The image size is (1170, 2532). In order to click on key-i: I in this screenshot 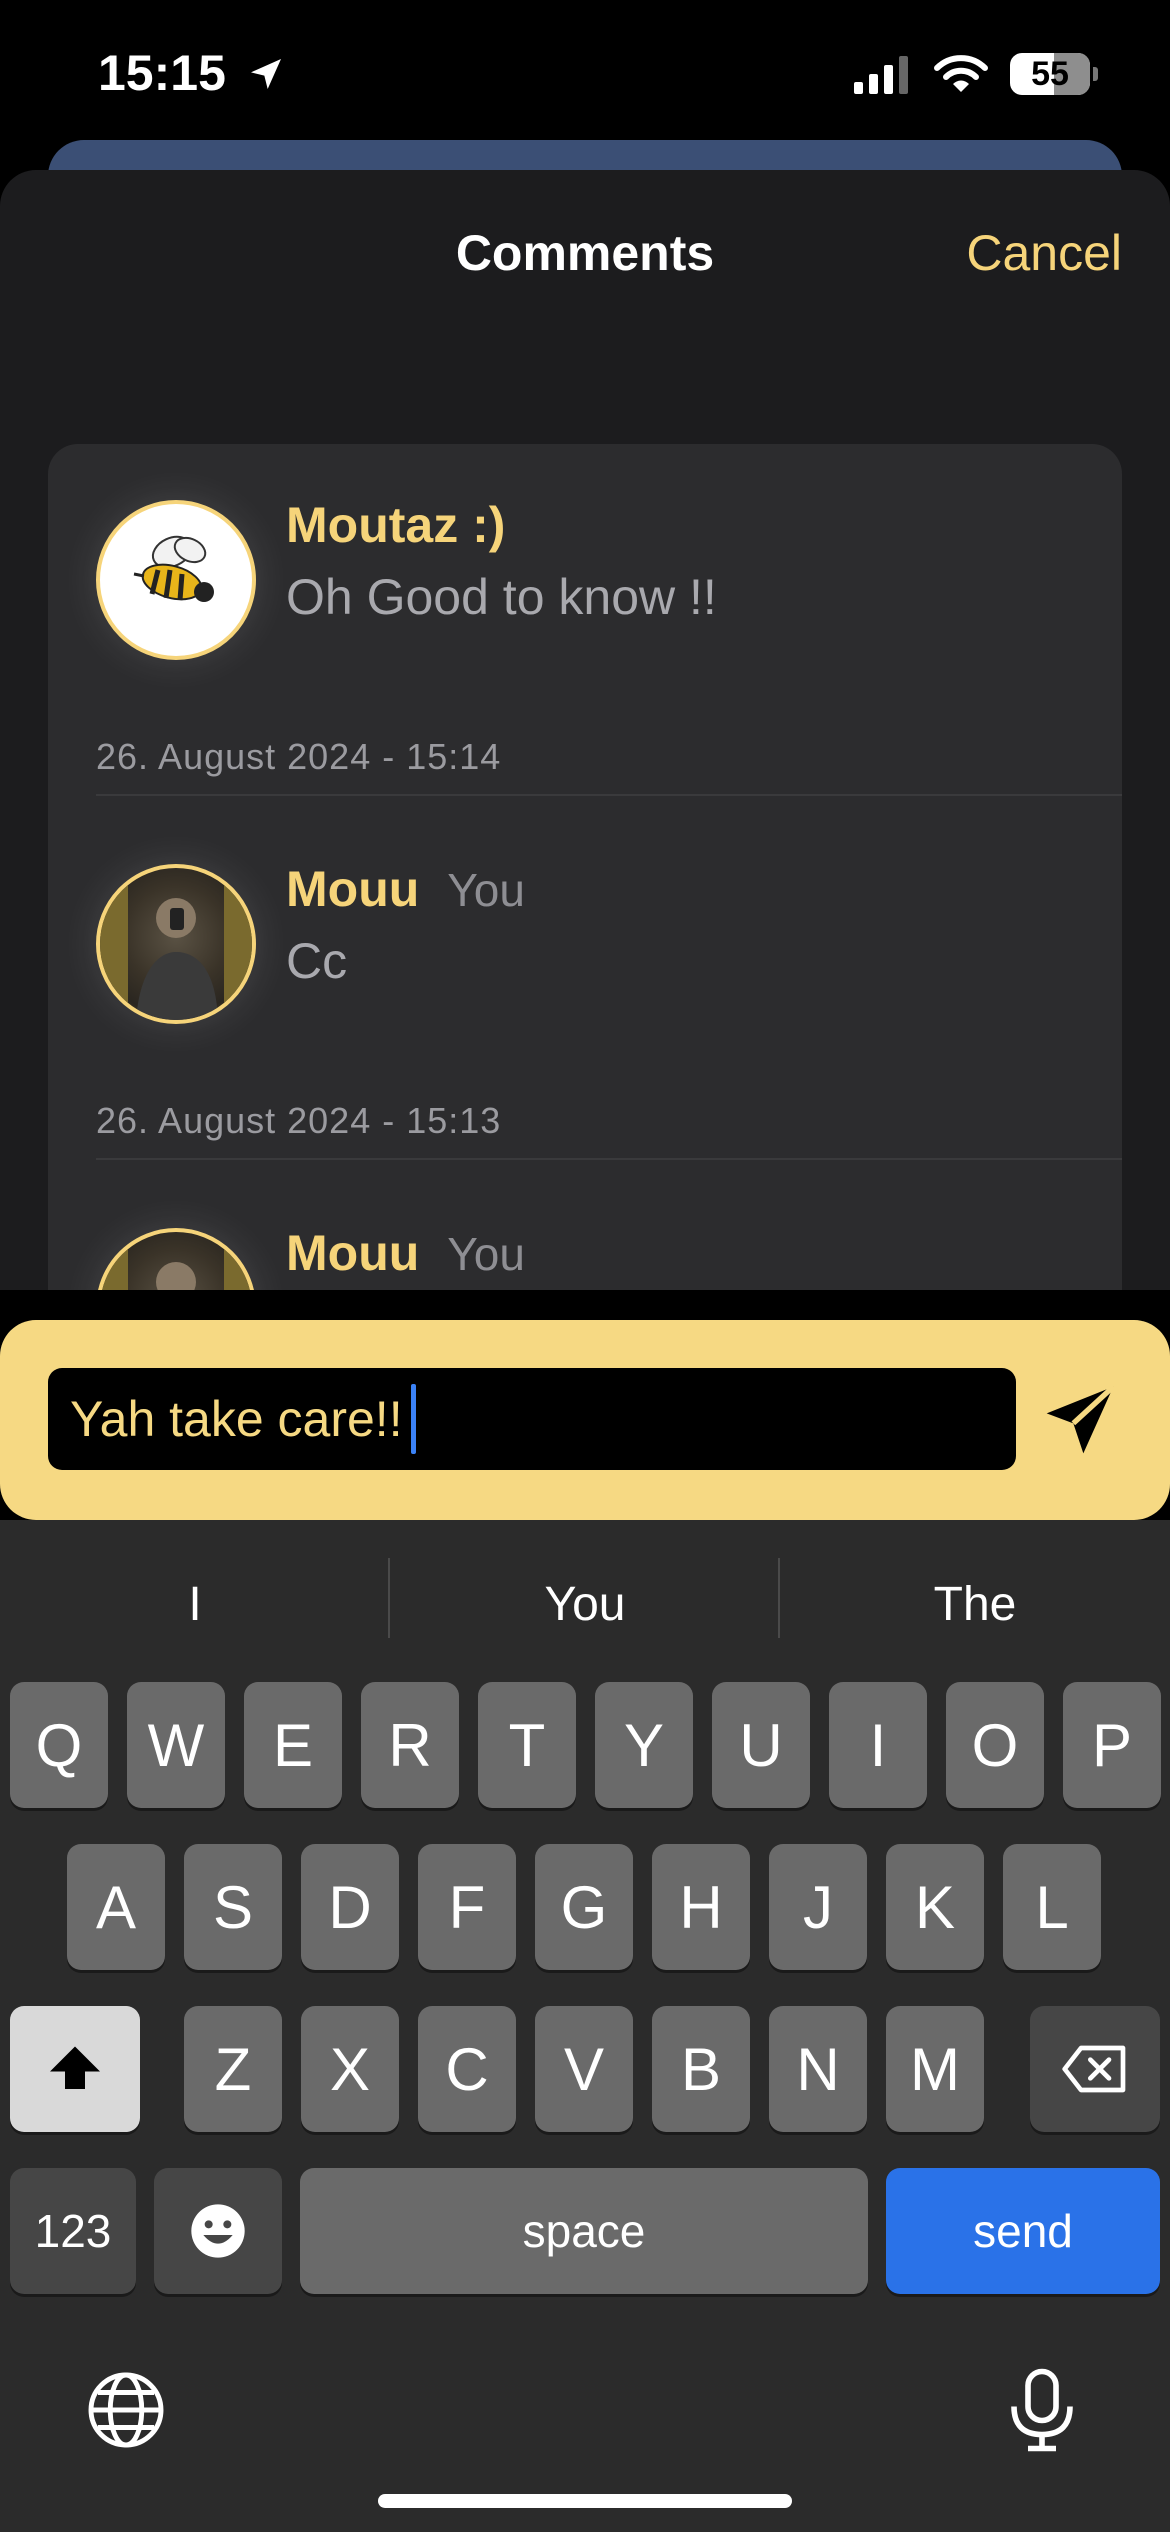, I will do `click(878, 1745)`.